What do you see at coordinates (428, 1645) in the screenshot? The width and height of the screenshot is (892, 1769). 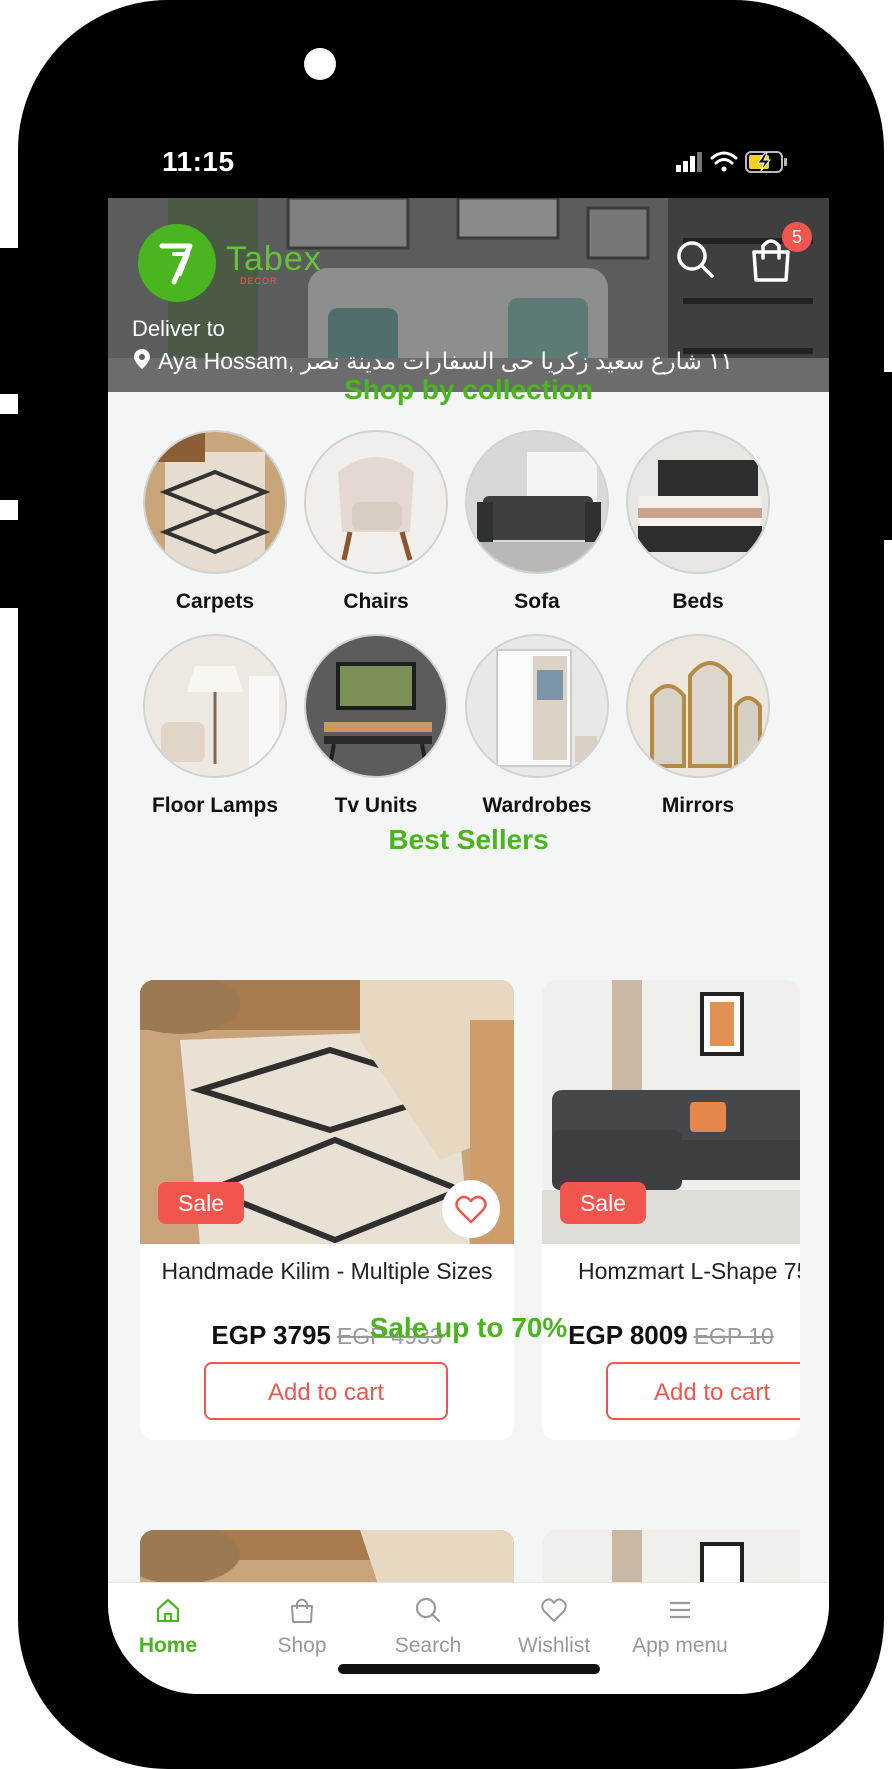 I see `tab-label: Search` at bounding box center [428, 1645].